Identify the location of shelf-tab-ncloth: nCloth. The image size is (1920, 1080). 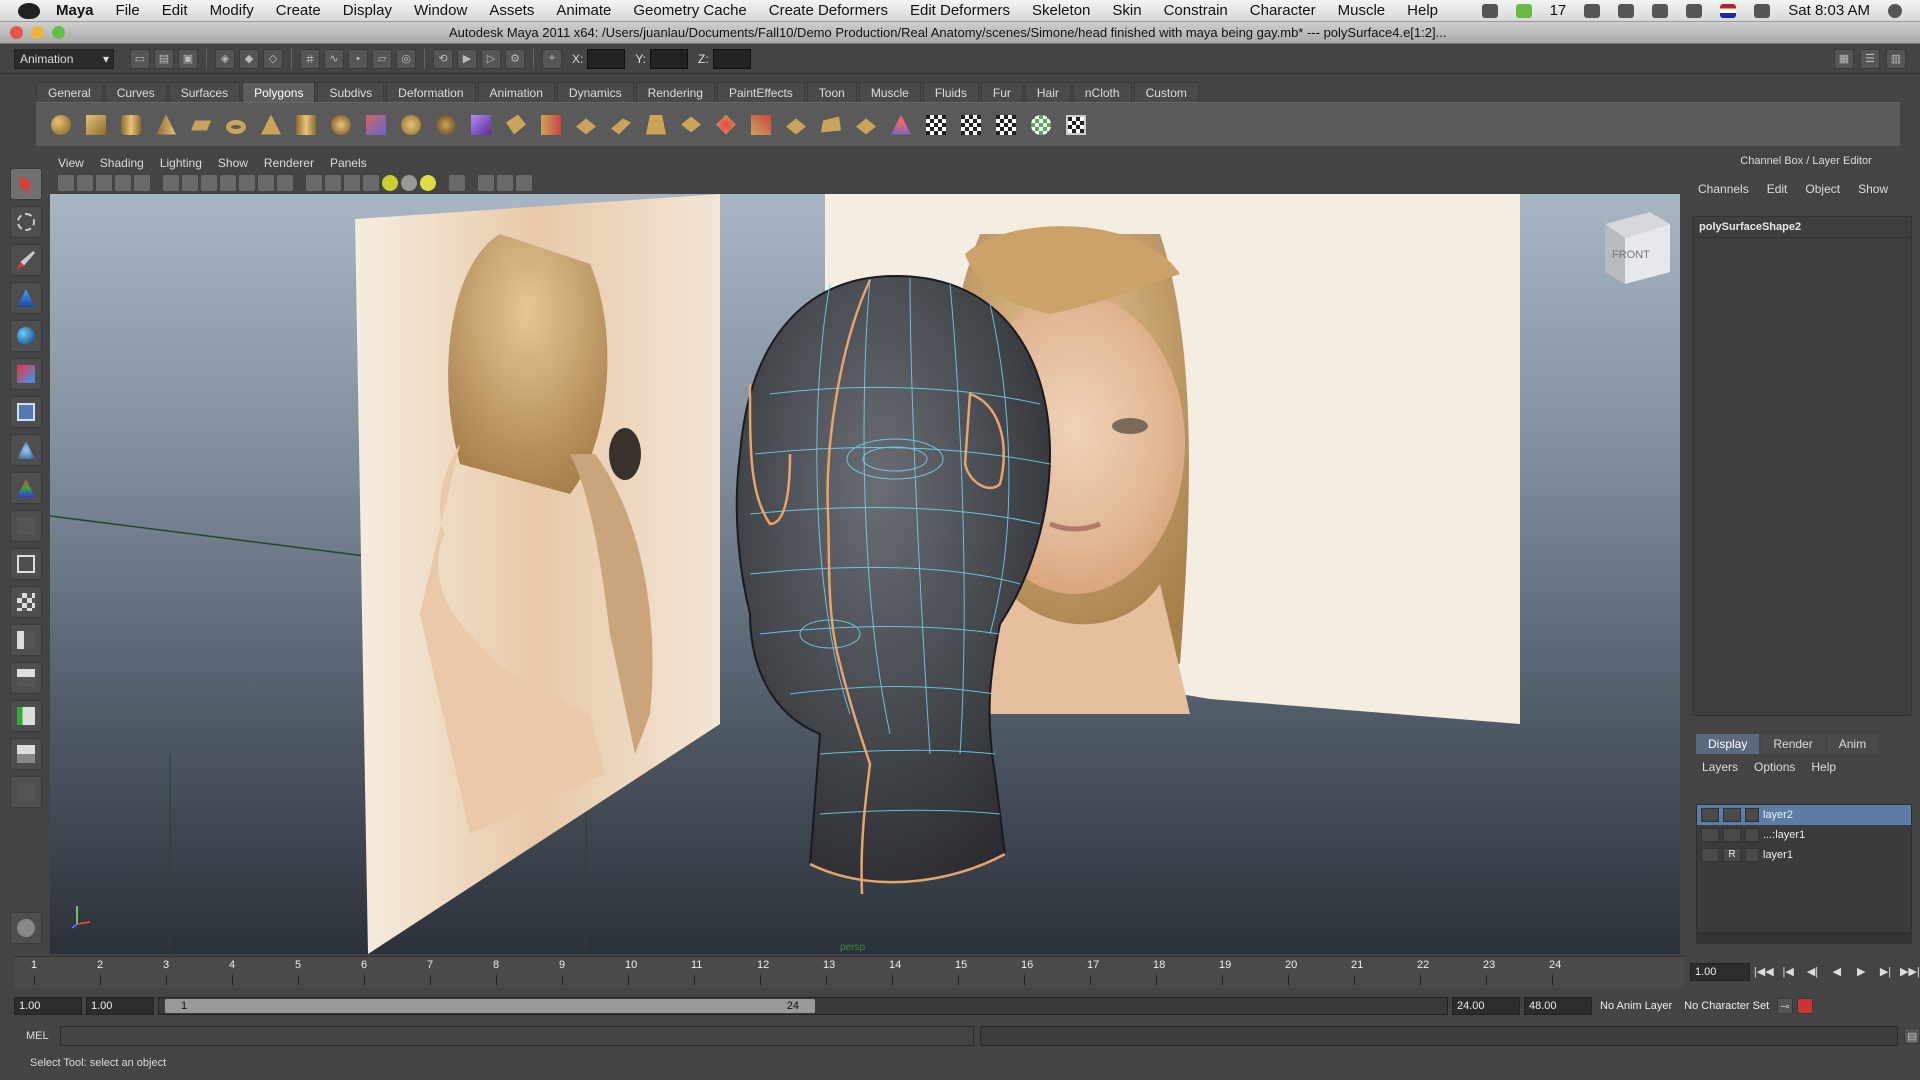
(1102, 92).